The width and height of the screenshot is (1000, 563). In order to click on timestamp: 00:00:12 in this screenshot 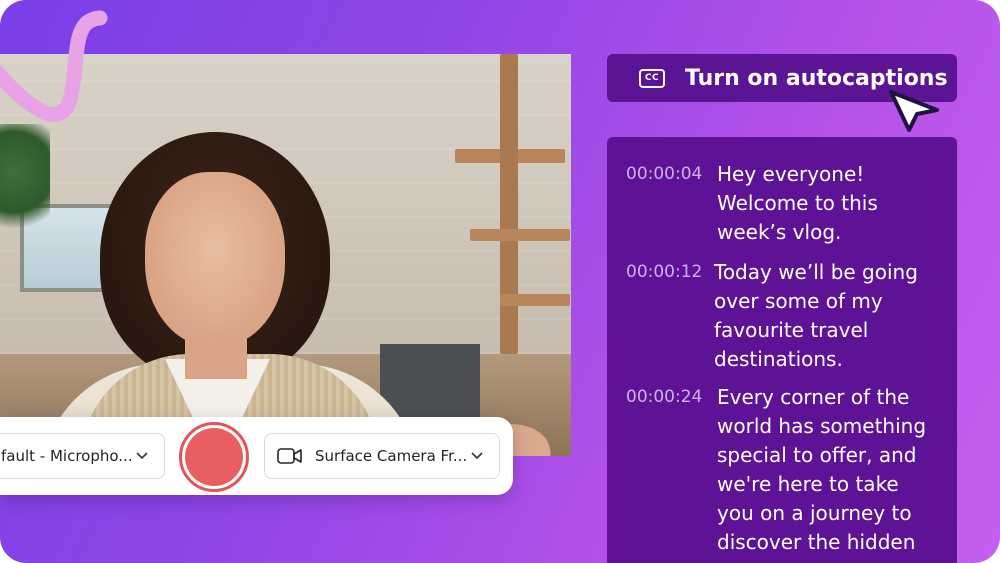, I will do `click(664, 272)`.